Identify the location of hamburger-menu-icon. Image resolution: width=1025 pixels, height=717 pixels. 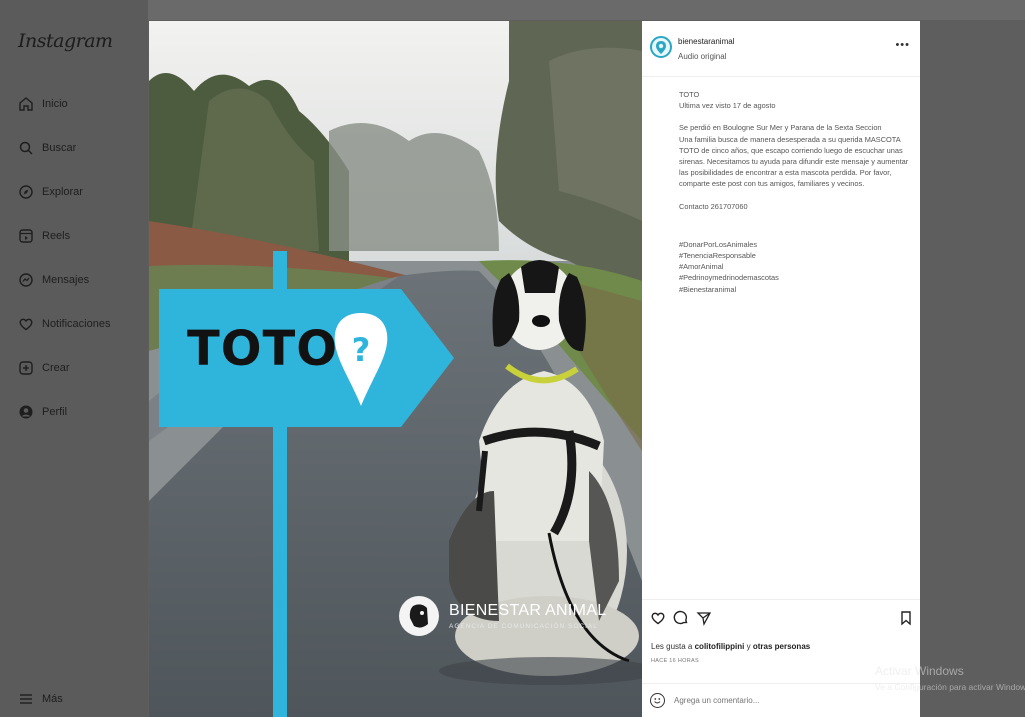
(26, 699).